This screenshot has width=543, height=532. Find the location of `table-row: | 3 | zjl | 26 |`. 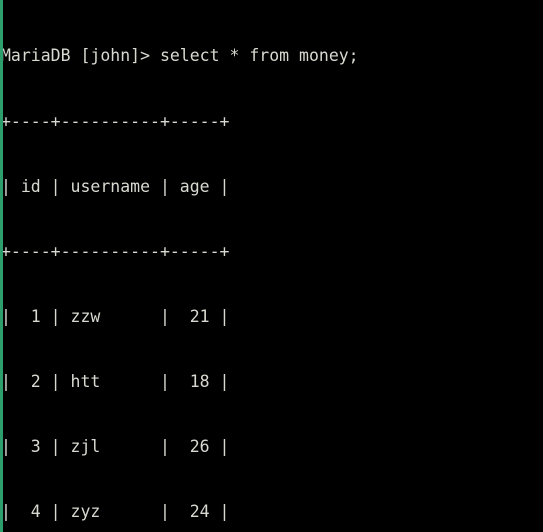

table-row: | 3 | zjl | 26 | is located at coordinates (115, 446).